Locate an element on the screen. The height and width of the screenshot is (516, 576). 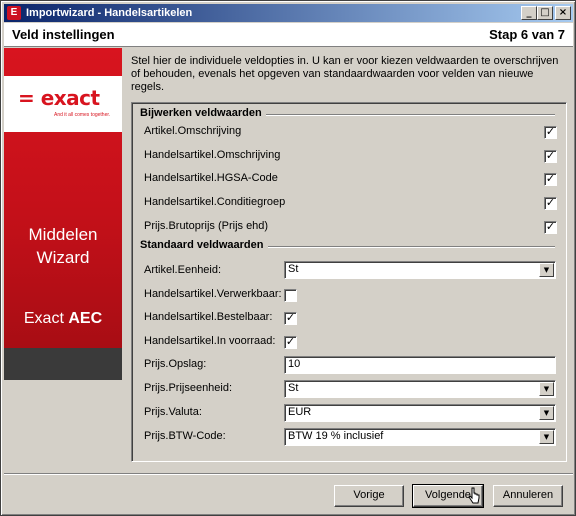
update-brutoprijs-checkbox: ✓ is located at coordinates (550, 227).